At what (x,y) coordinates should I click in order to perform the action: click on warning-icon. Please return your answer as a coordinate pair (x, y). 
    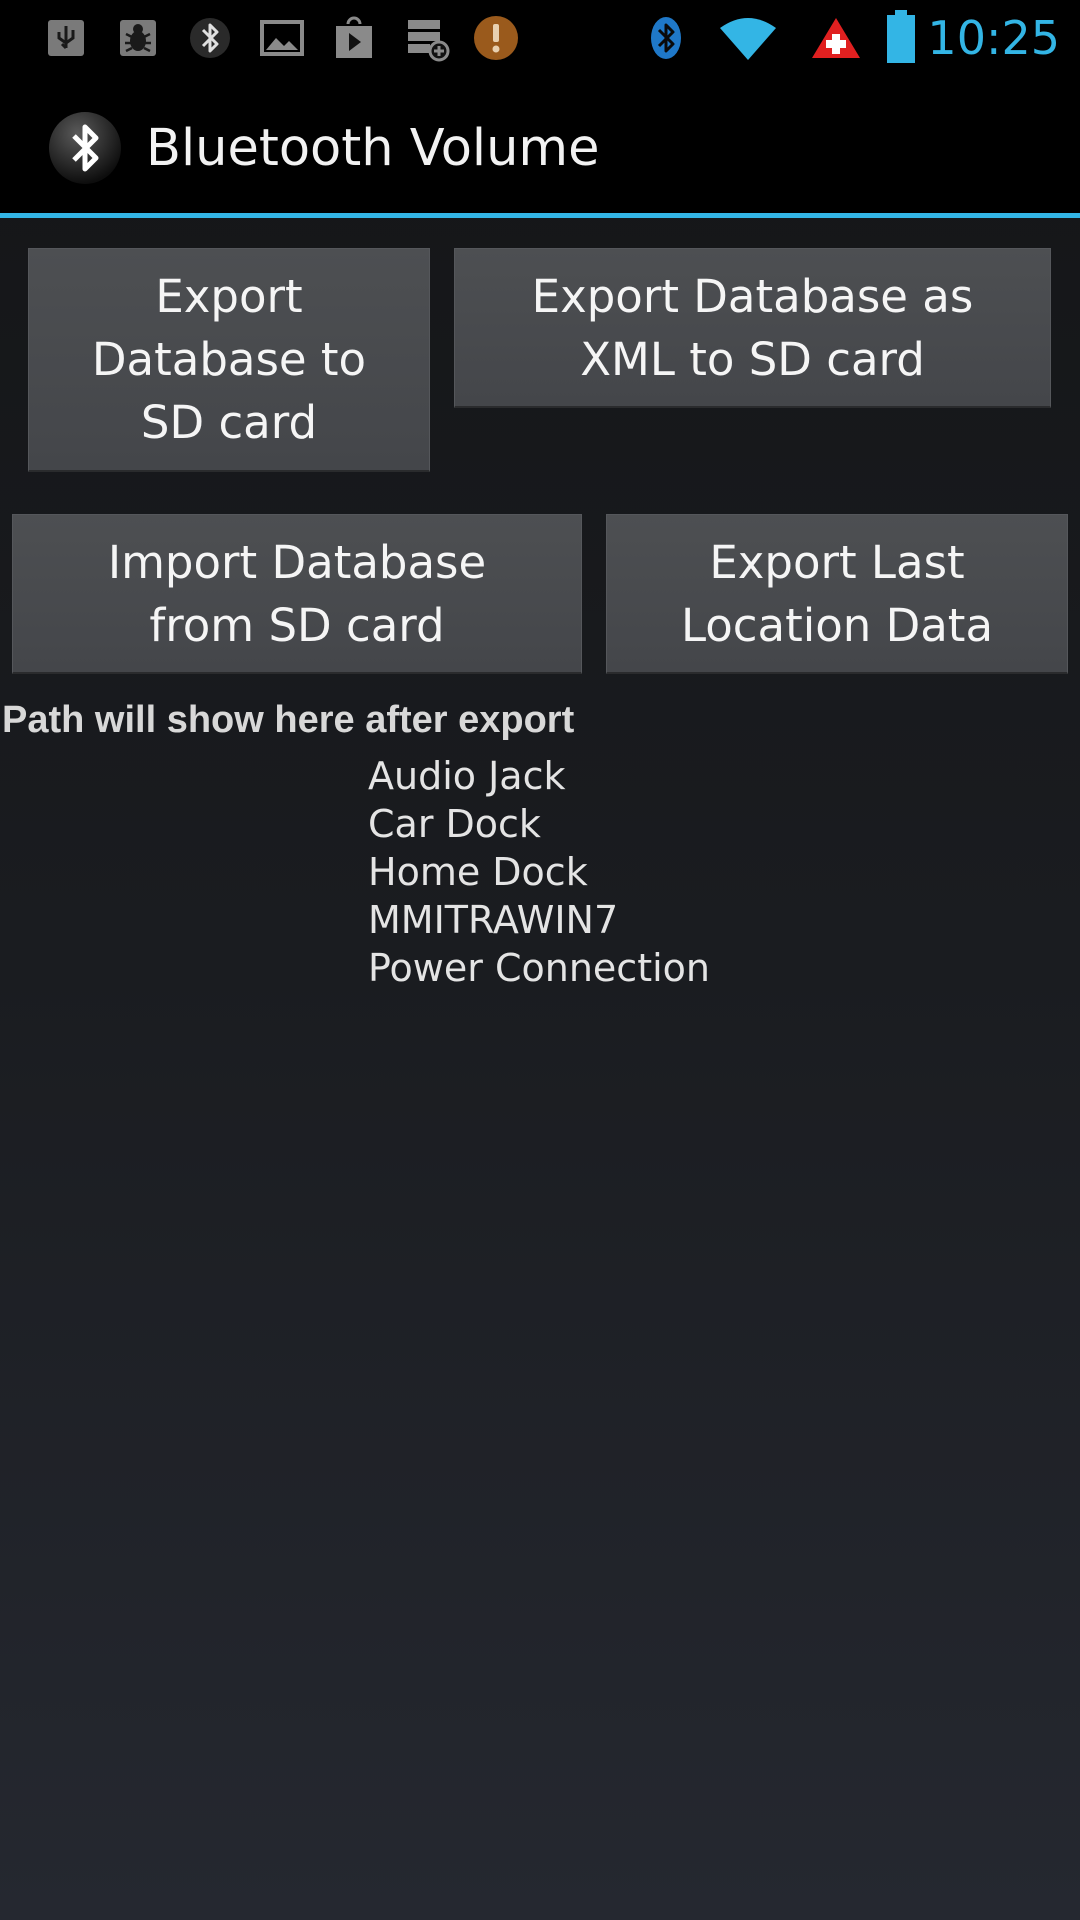
    Looking at the image, I should click on (496, 38).